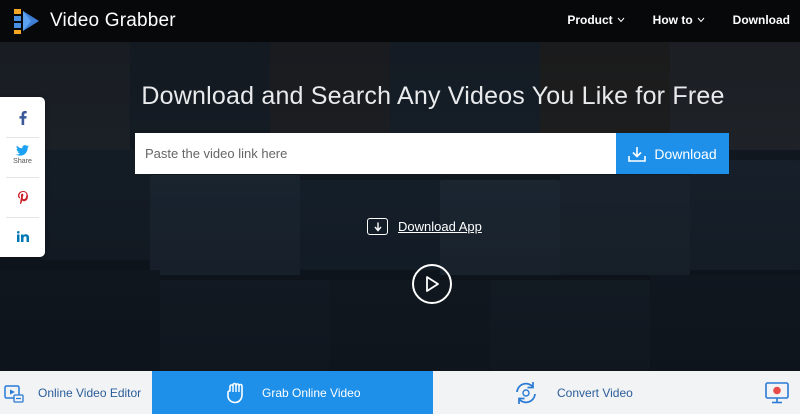 The image size is (800, 414). I want to click on nav-how-to: How to, so click(679, 20).